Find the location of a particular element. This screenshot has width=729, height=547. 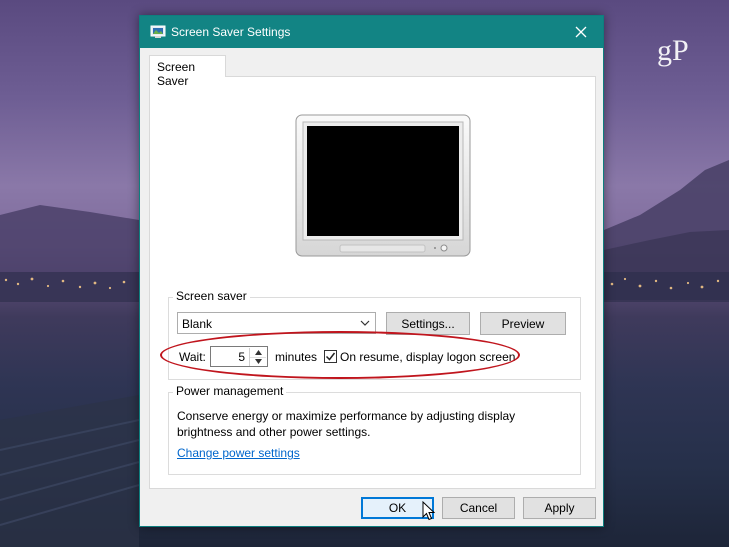

wait-minutes-value: 5 is located at coordinates (241, 357).